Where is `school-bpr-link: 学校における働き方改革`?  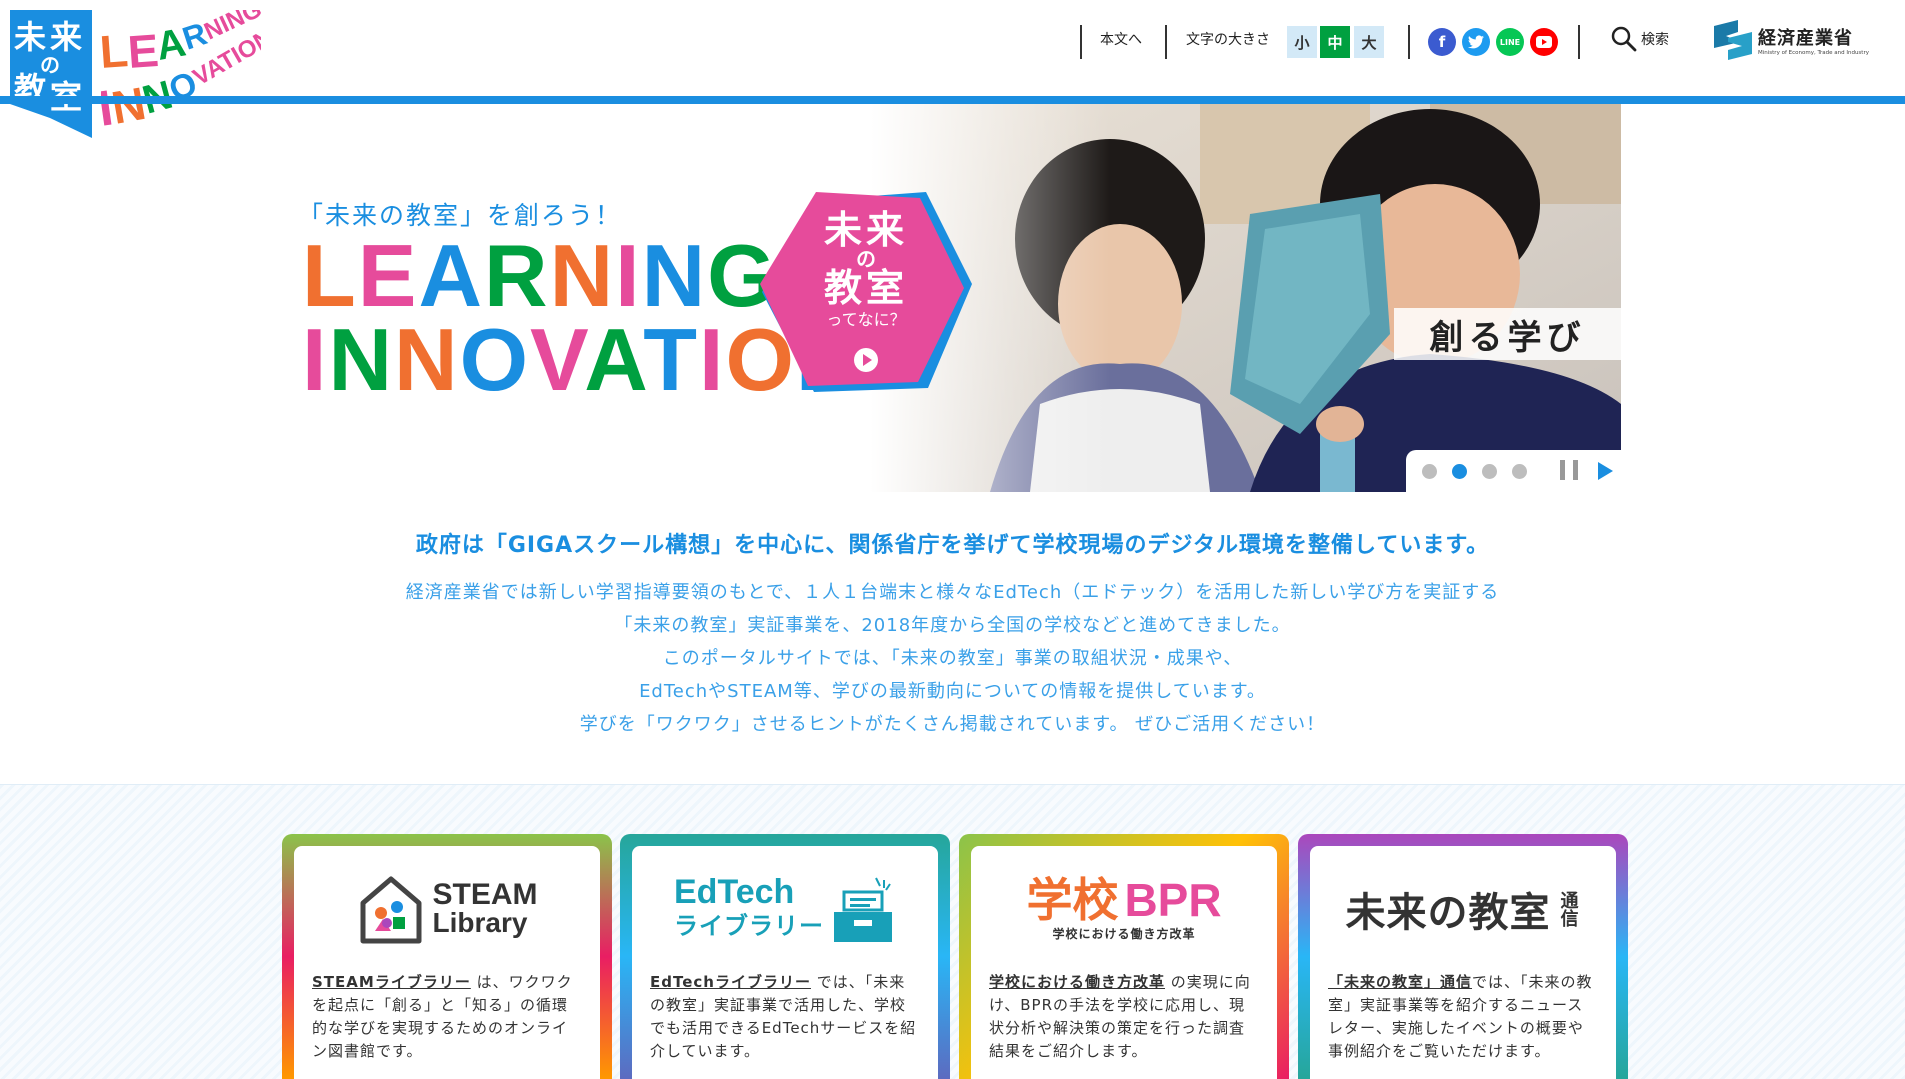 school-bpr-link: 学校における働き方改革 is located at coordinates (1077, 982).